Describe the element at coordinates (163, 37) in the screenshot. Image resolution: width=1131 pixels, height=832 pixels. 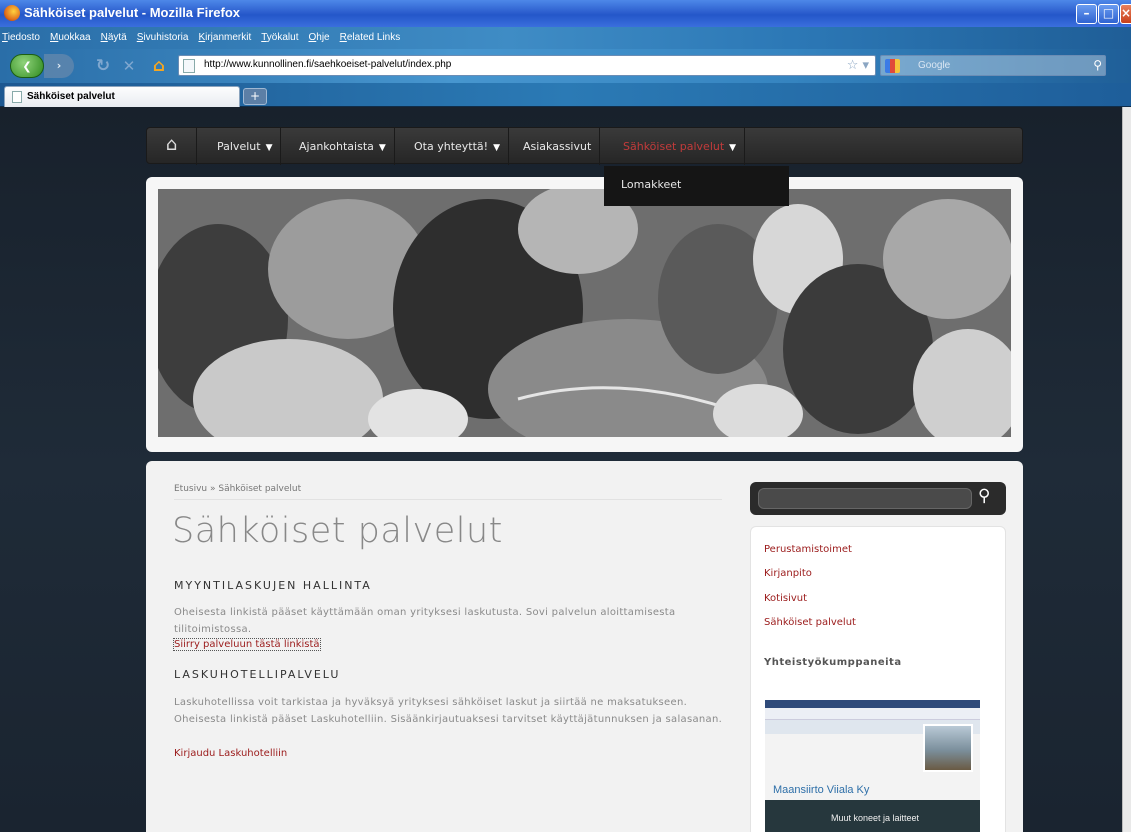
I see `menu-sivuhistoria: Sivuhistoria` at that location.